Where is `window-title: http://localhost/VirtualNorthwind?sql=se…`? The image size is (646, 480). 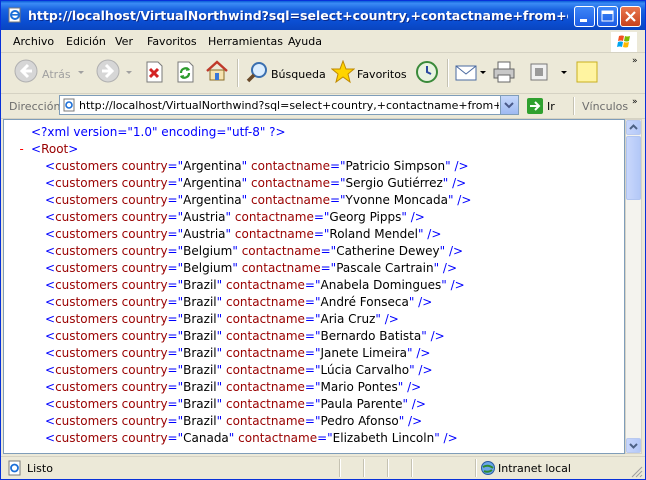 window-title: http://localhost/VirtualNorthwind?sql=se… is located at coordinates (298, 15).